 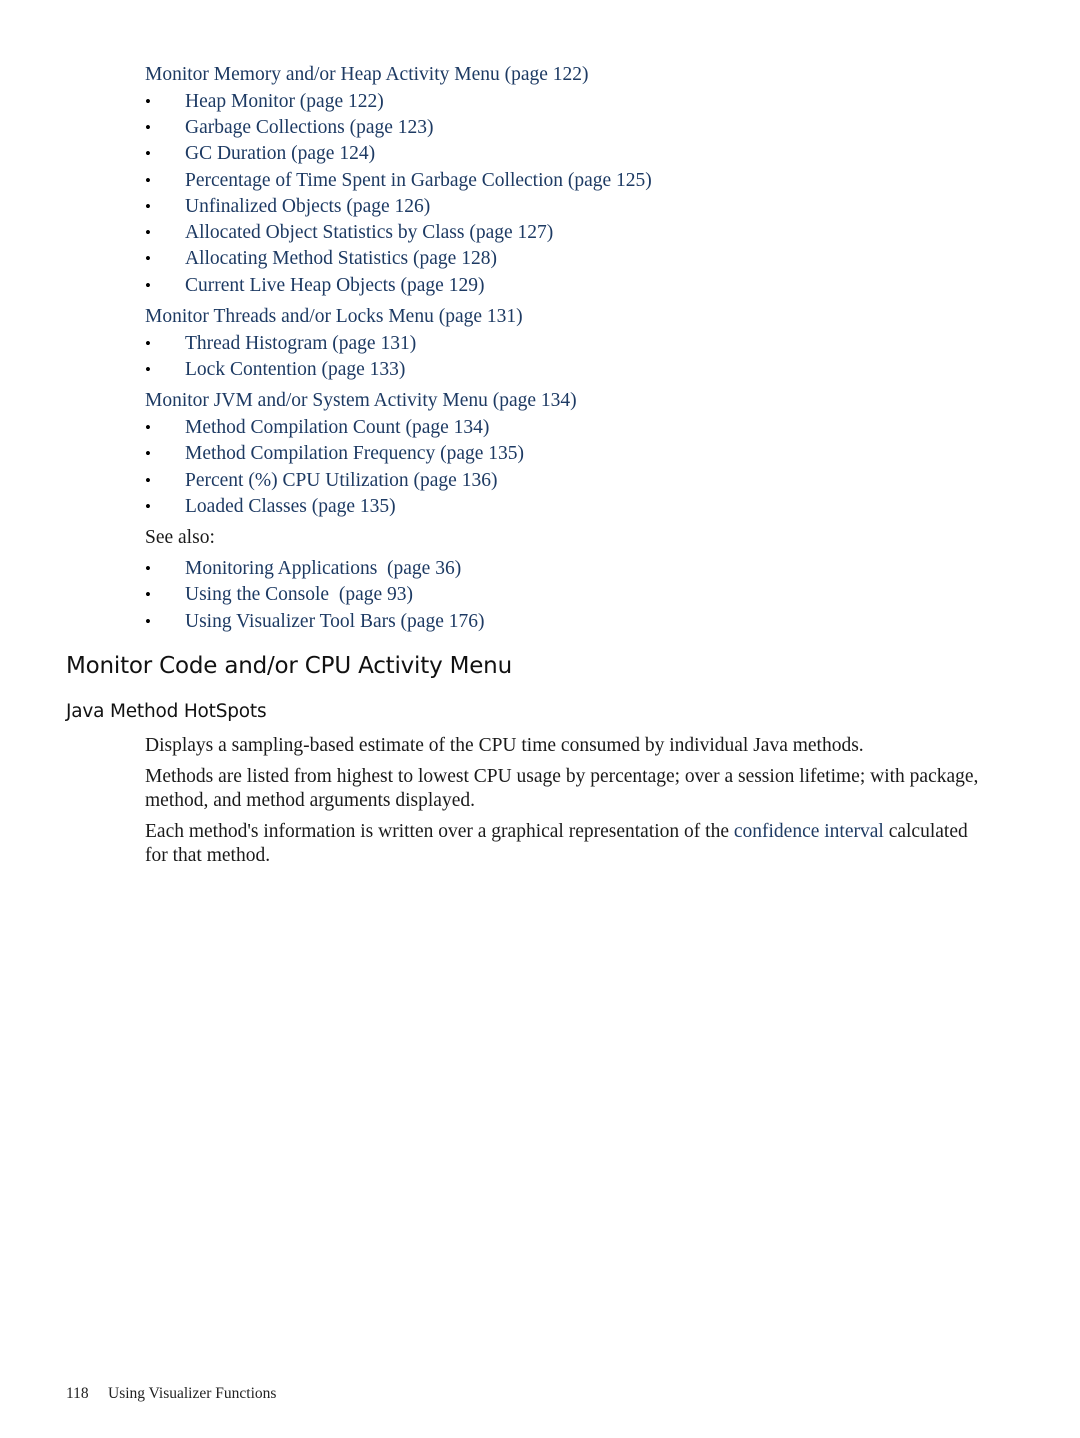 What do you see at coordinates (284, 102) in the screenshot?
I see `link-heap-monitor: Heap Monitor (page 122)` at bounding box center [284, 102].